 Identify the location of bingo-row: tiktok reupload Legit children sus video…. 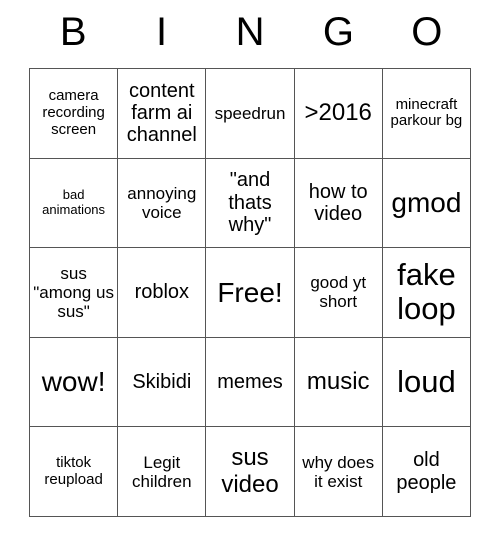
(251, 472).